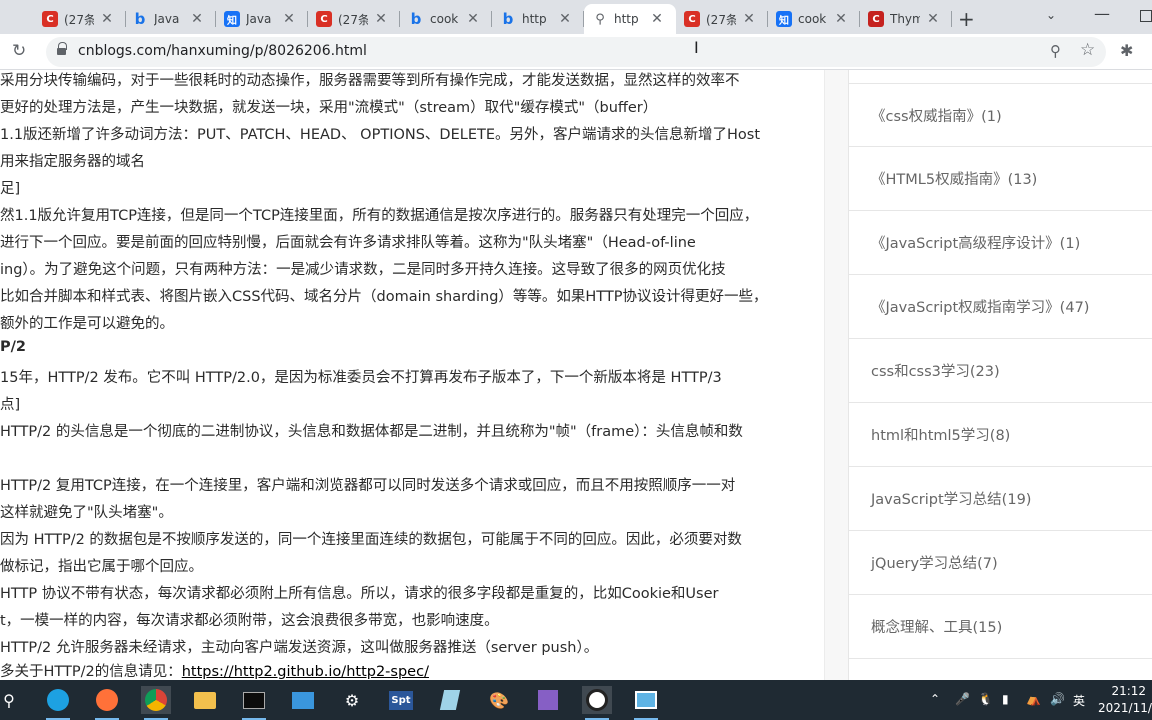 The width and height of the screenshot is (1152, 720). What do you see at coordinates (1057, 699) in the screenshot?
I see `volume-icon: 🔊` at bounding box center [1057, 699].